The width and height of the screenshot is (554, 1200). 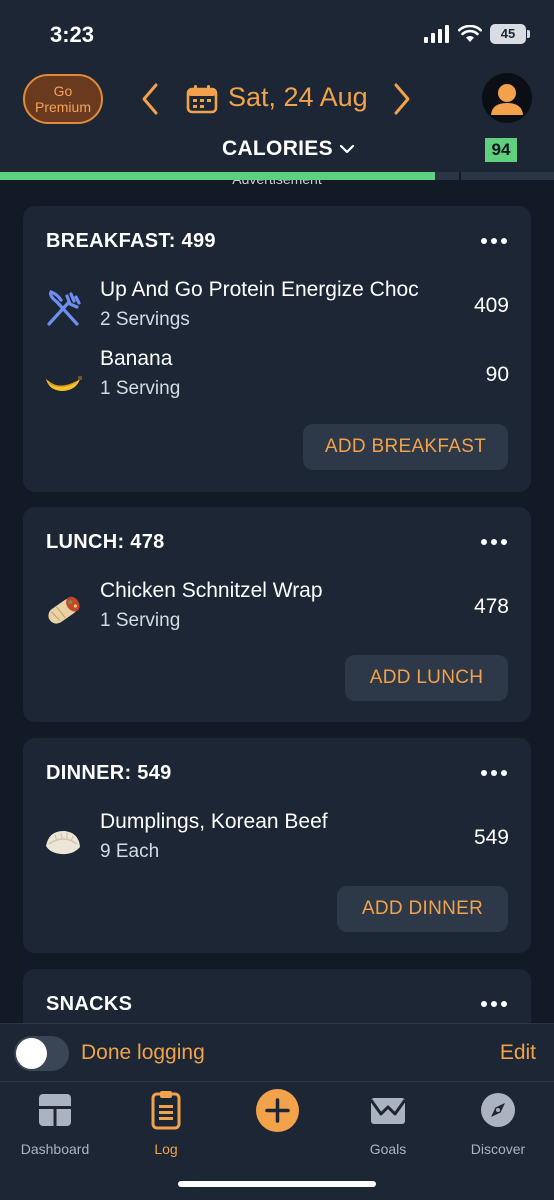 What do you see at coordinates (166, 1110) in the screenshot?
I see `clipboard-icon` at bounding box center [166, 1110].